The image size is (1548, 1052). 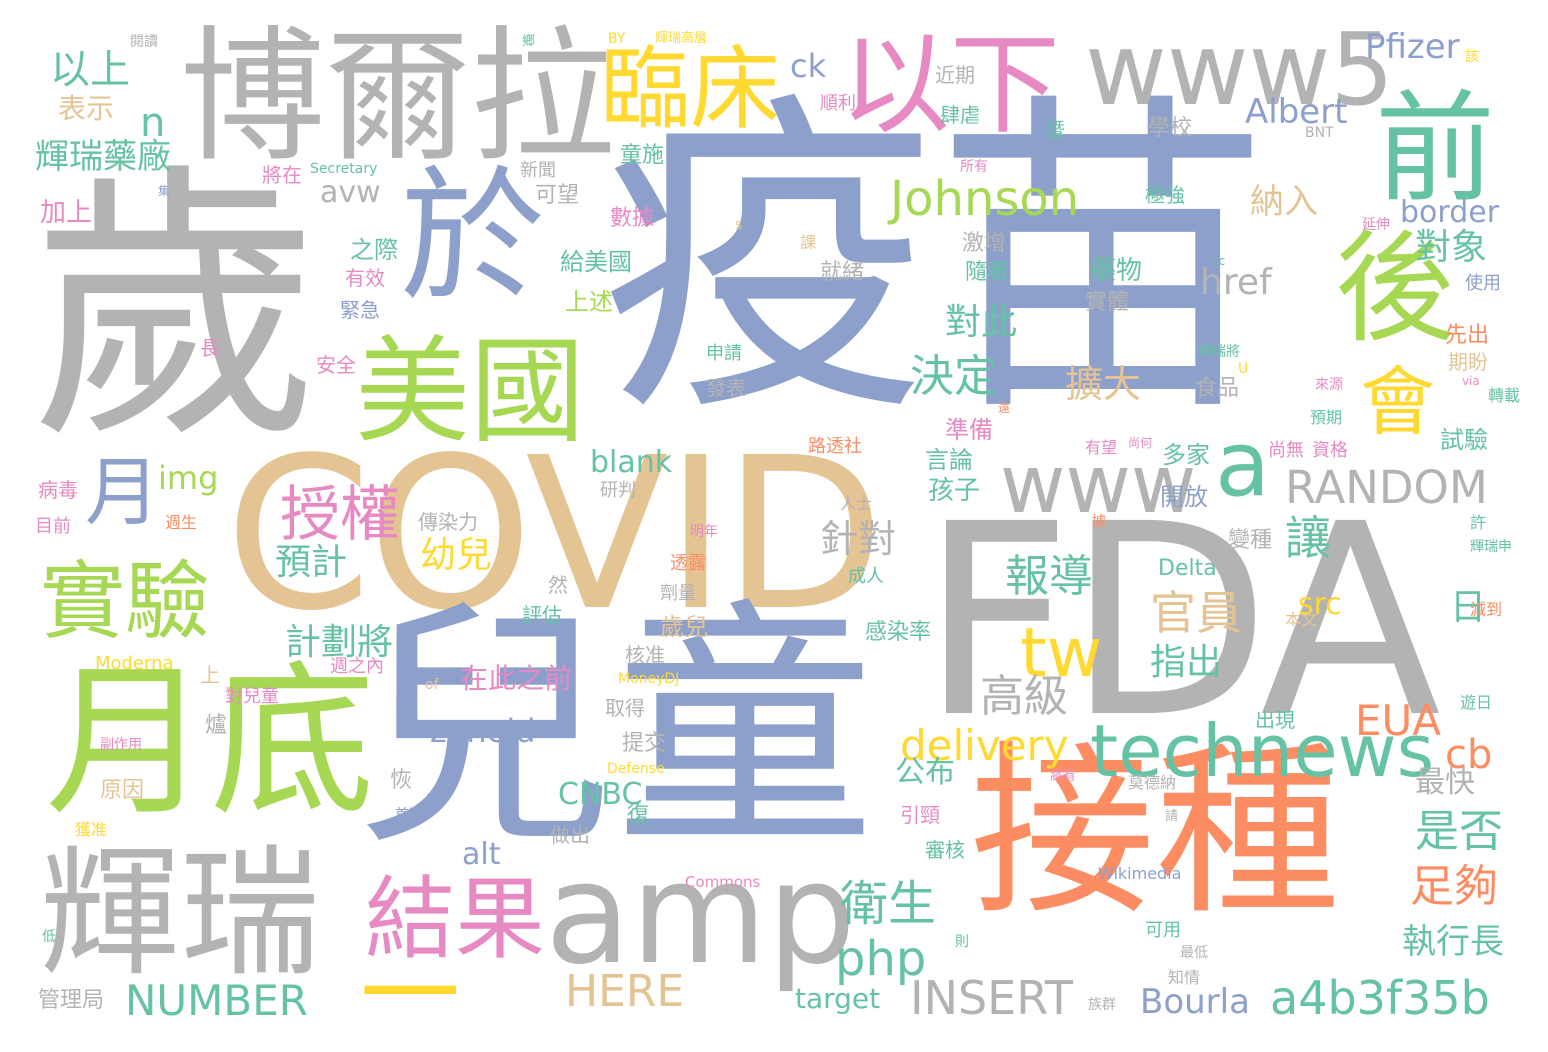 I want to click on word-then: 則, so click(x=962, y=942).